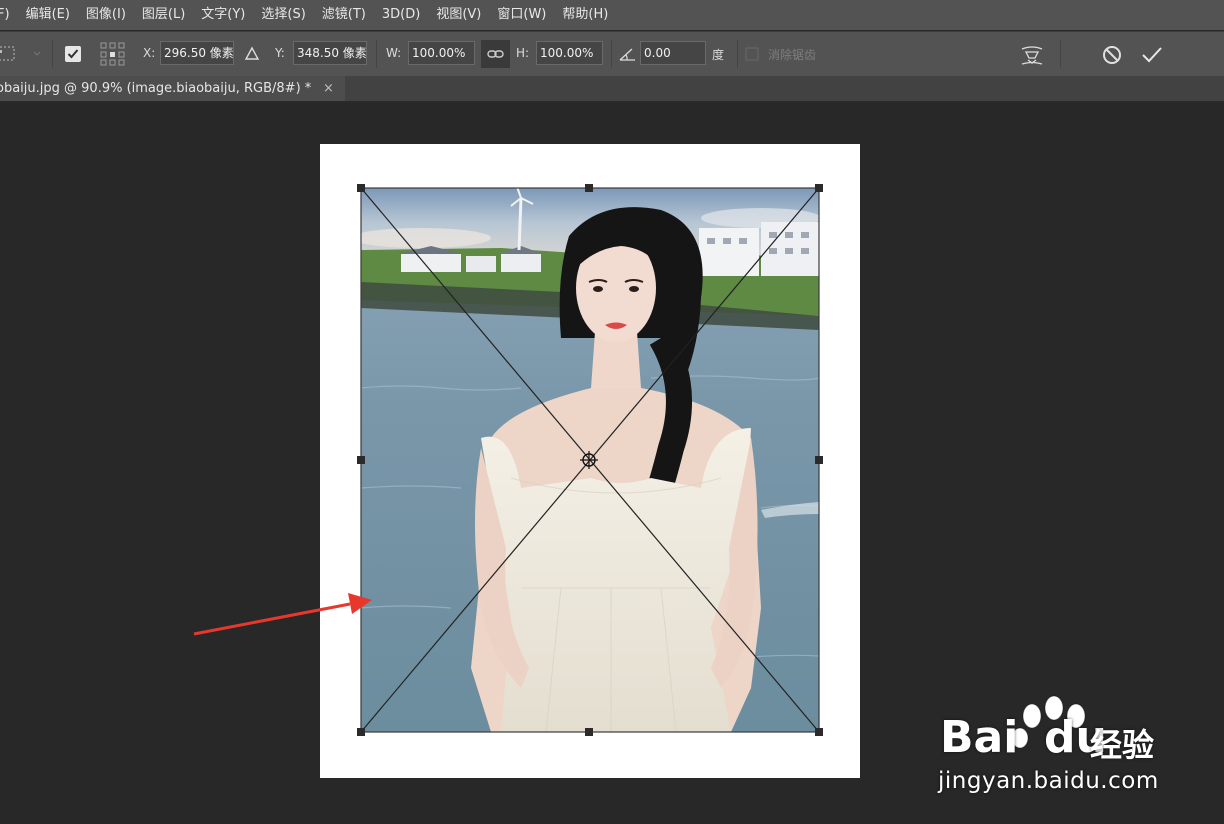 This screenshot has height=824, width=1224. I want to click on link-icon, so click(495, 54).